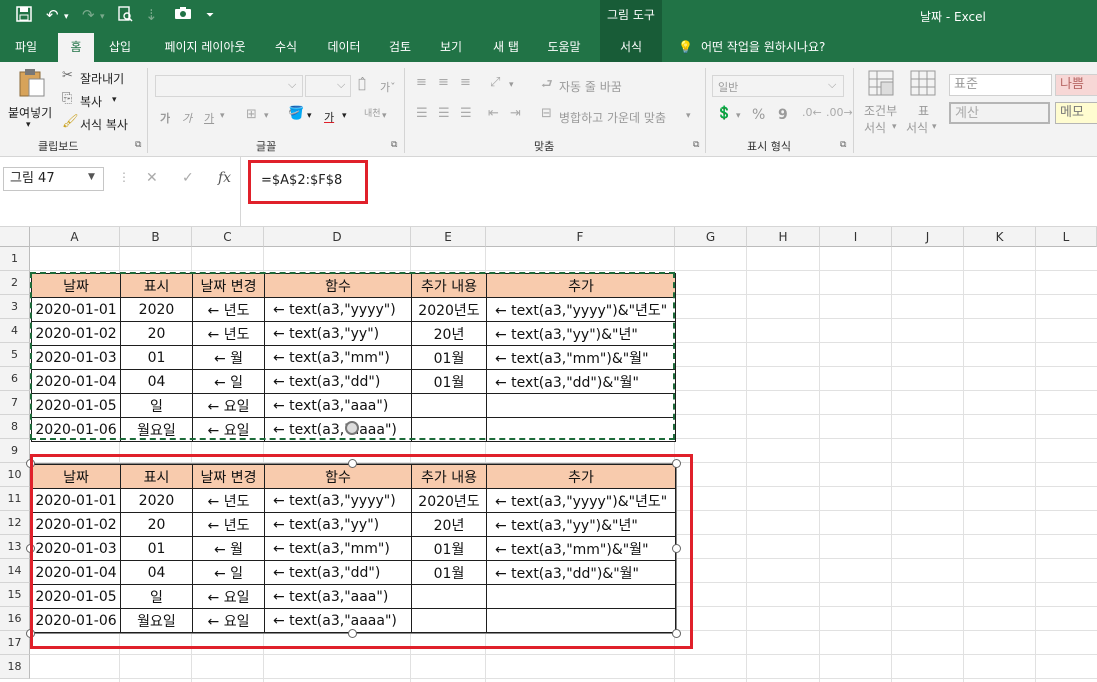 This screenshot has width=1097, height=682. Describe the element at coordinates (465, 82) in the screenshot. I see `align-bottom-icon: ≡` at that location.